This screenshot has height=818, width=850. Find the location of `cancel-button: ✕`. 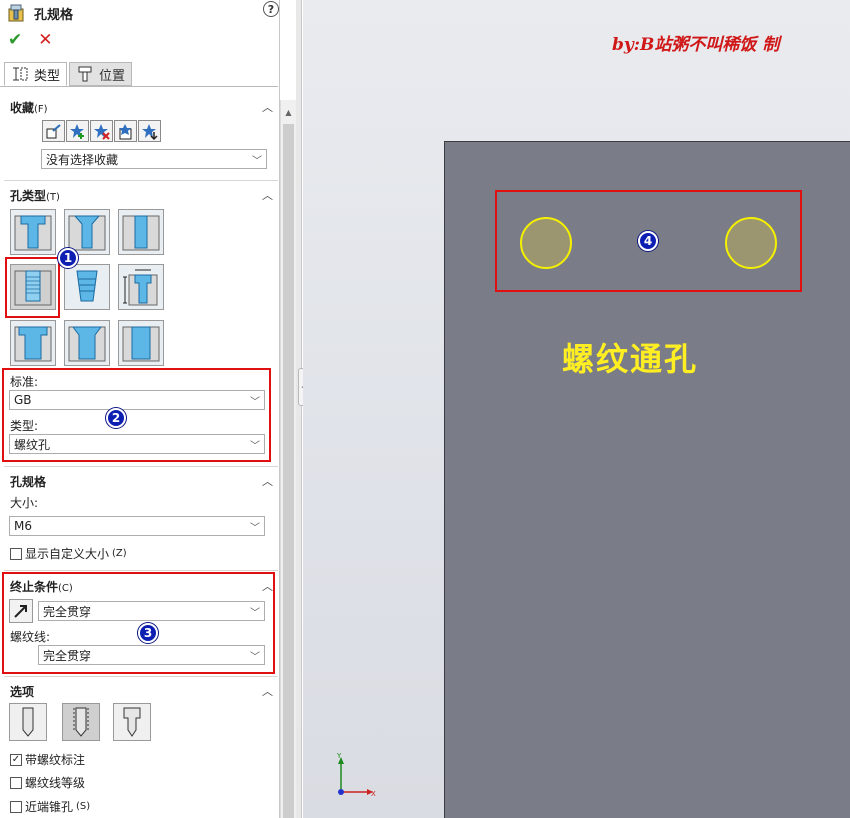

cancel-button: ✕ is located at coordinates (45, 40).